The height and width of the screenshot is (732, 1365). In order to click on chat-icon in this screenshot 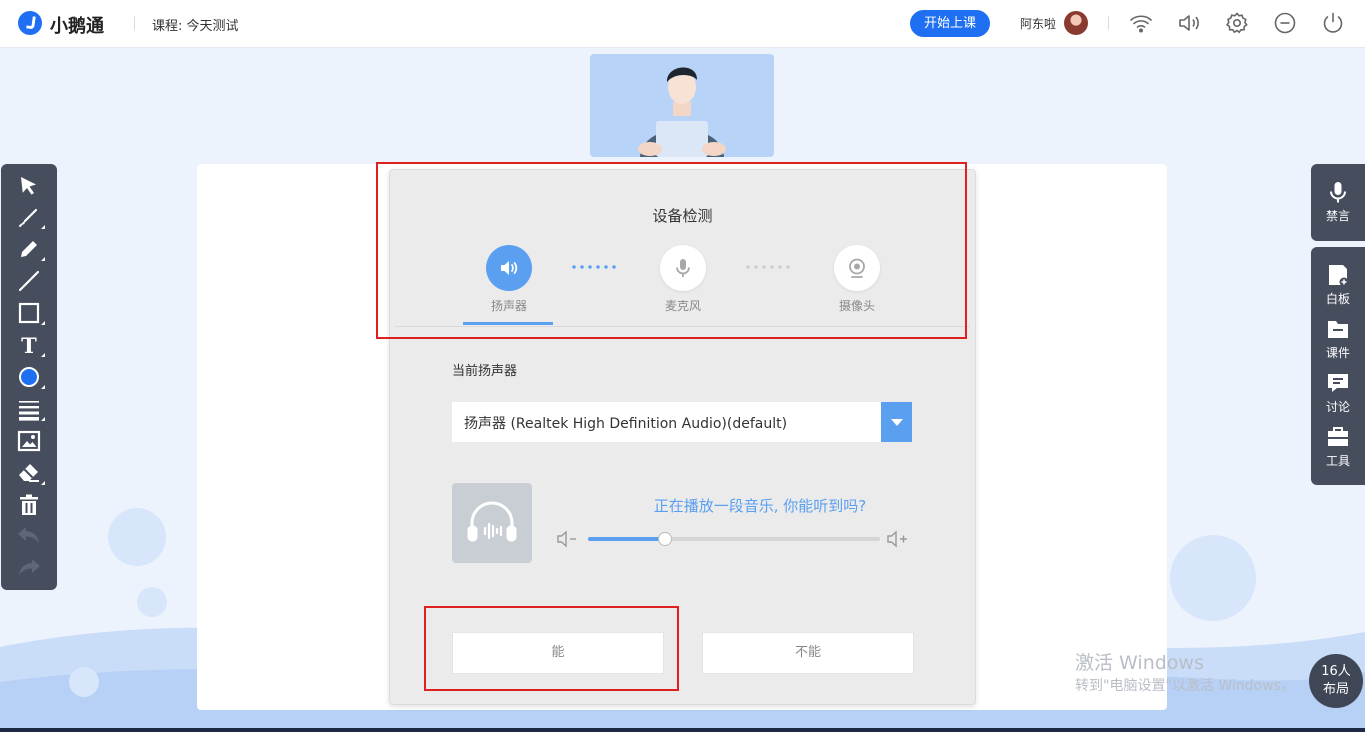, I will do `click(1338, 383)`.